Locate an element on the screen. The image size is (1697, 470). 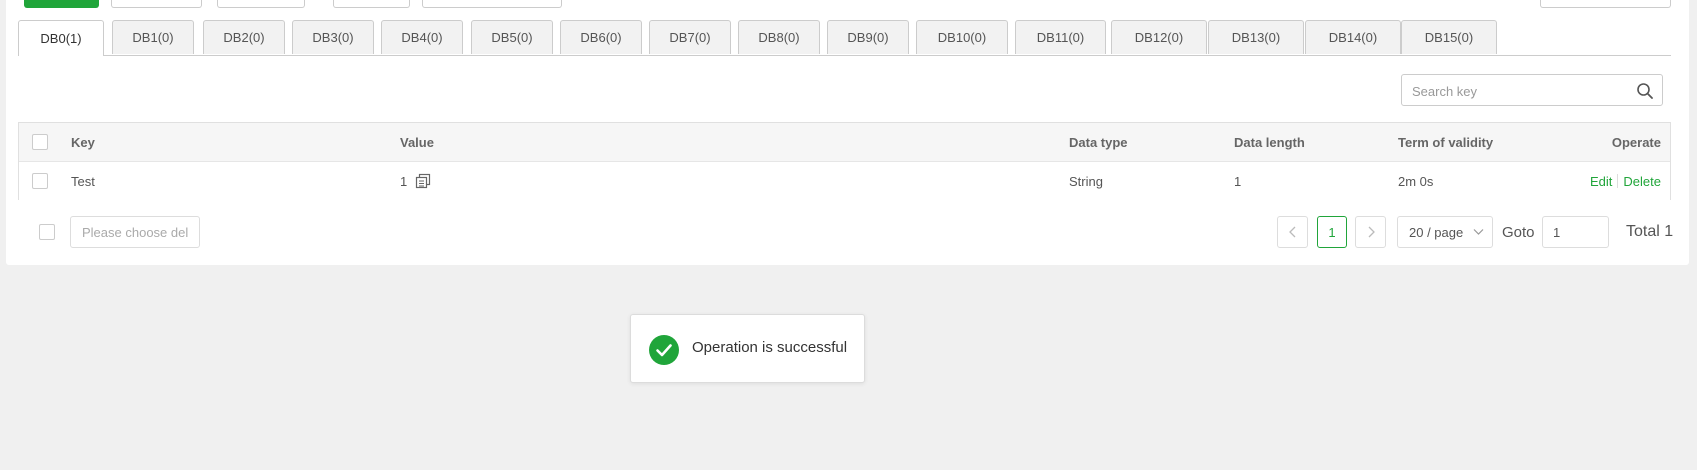
tab-db10: DB10(0) is located at coordinates (962, 37).